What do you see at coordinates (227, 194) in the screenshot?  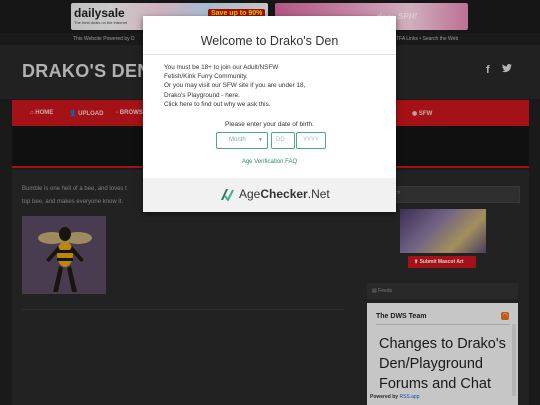 I see `agechecker-logo-icon` at bounding box center [227, 194].